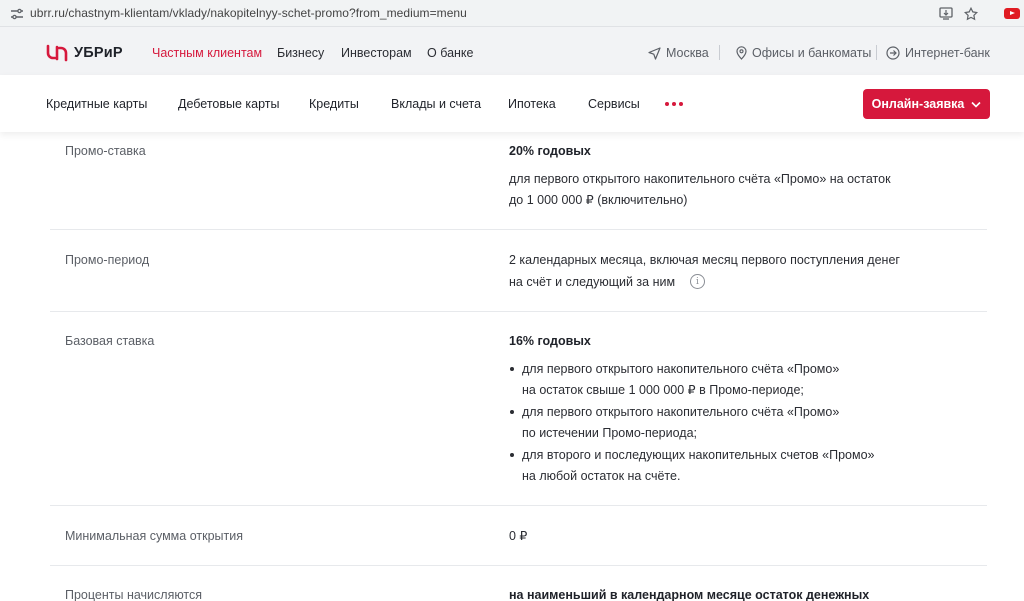 The width and height of the screenshot is (1024, 601). What do you see at coordinates (741, 53) in the screenshot?
I see `map-pin-icon` at bounding box center [741, 53].